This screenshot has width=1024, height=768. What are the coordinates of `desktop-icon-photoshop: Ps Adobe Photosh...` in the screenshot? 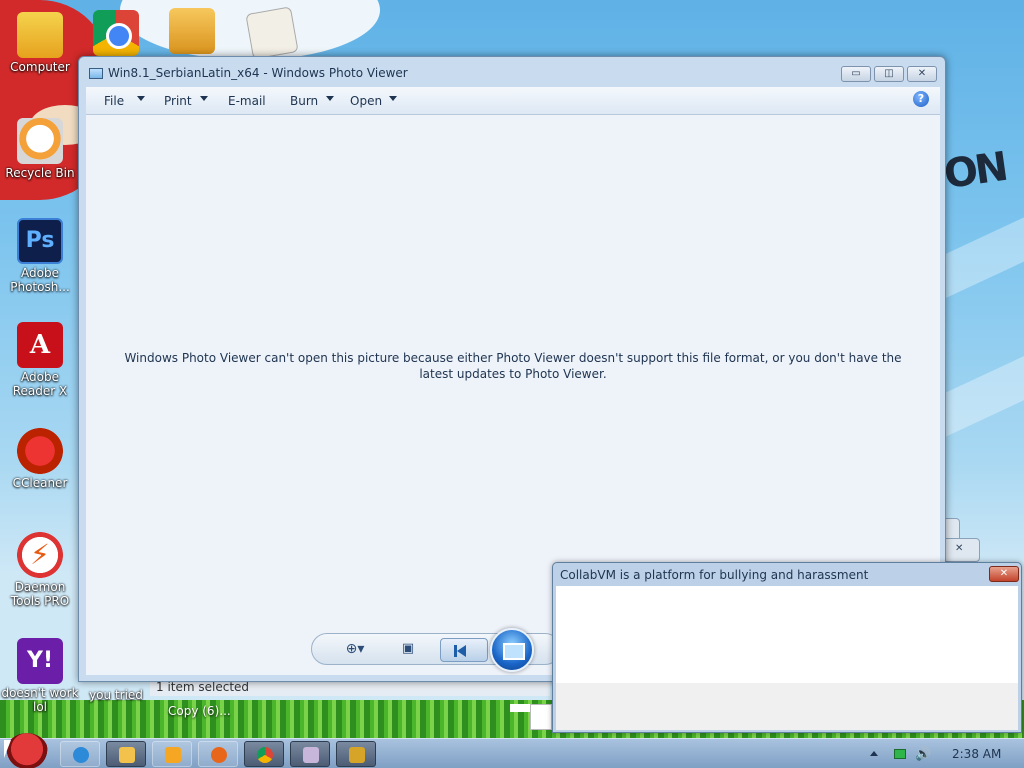 It's located at (40, 256).